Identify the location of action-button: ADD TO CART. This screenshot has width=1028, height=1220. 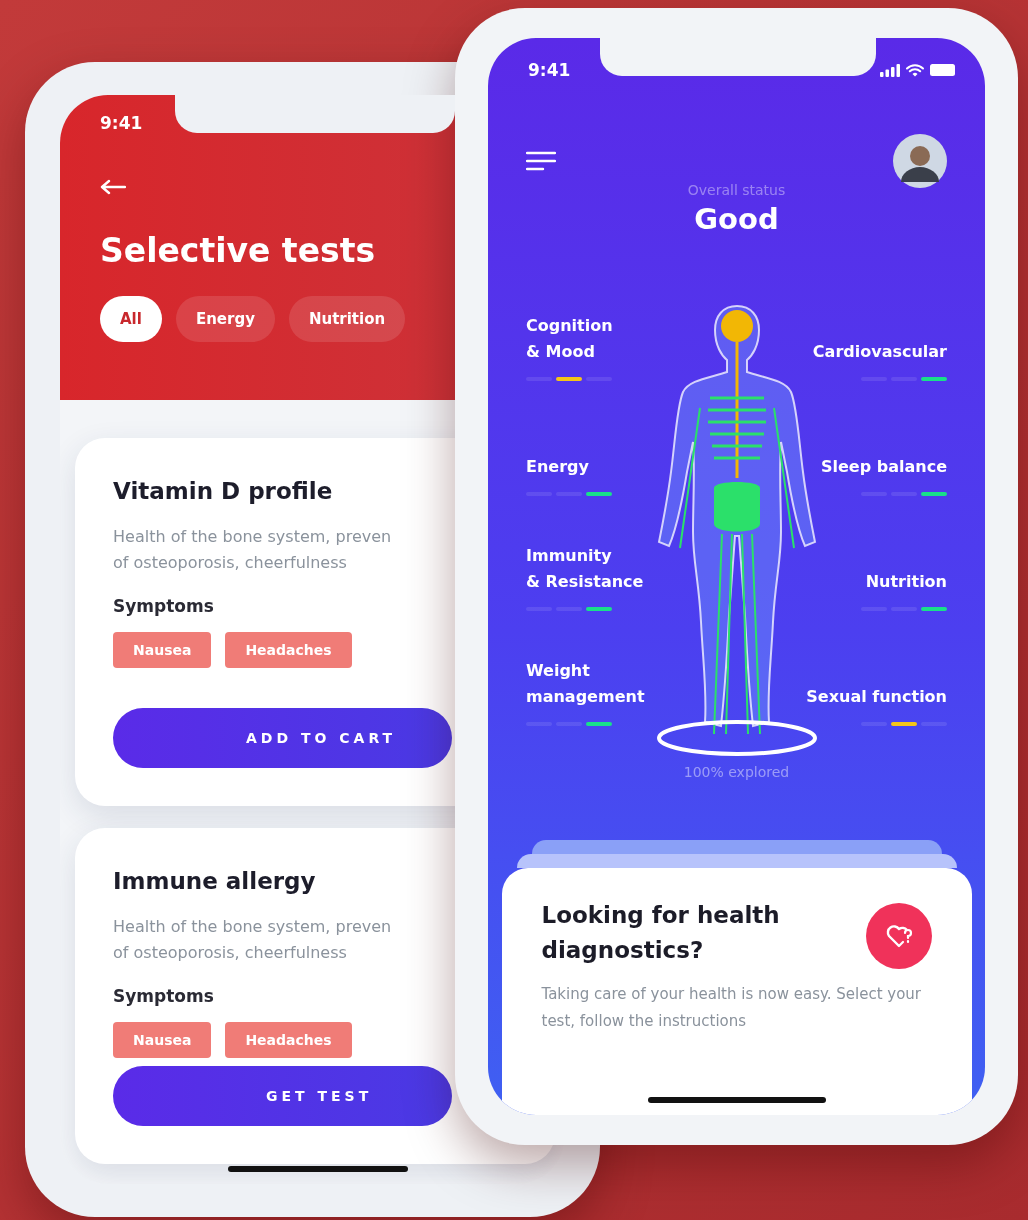
(282, 738).